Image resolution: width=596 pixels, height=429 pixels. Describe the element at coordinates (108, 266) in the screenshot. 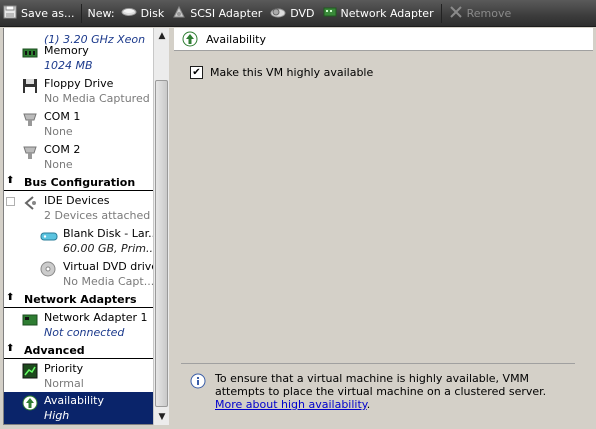

I see `virtual-dvd-label: Virtual DVD drive` at that location.